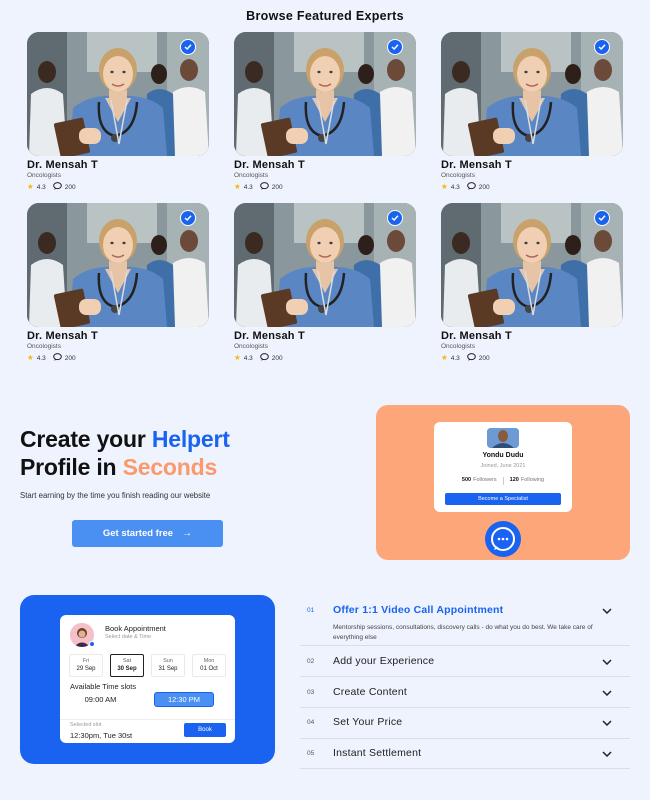 Image resolution: width=650 pixels, height=800 pixels. I want to click on featured-experts-title: Browse Featured Experts, so click(325, 16).